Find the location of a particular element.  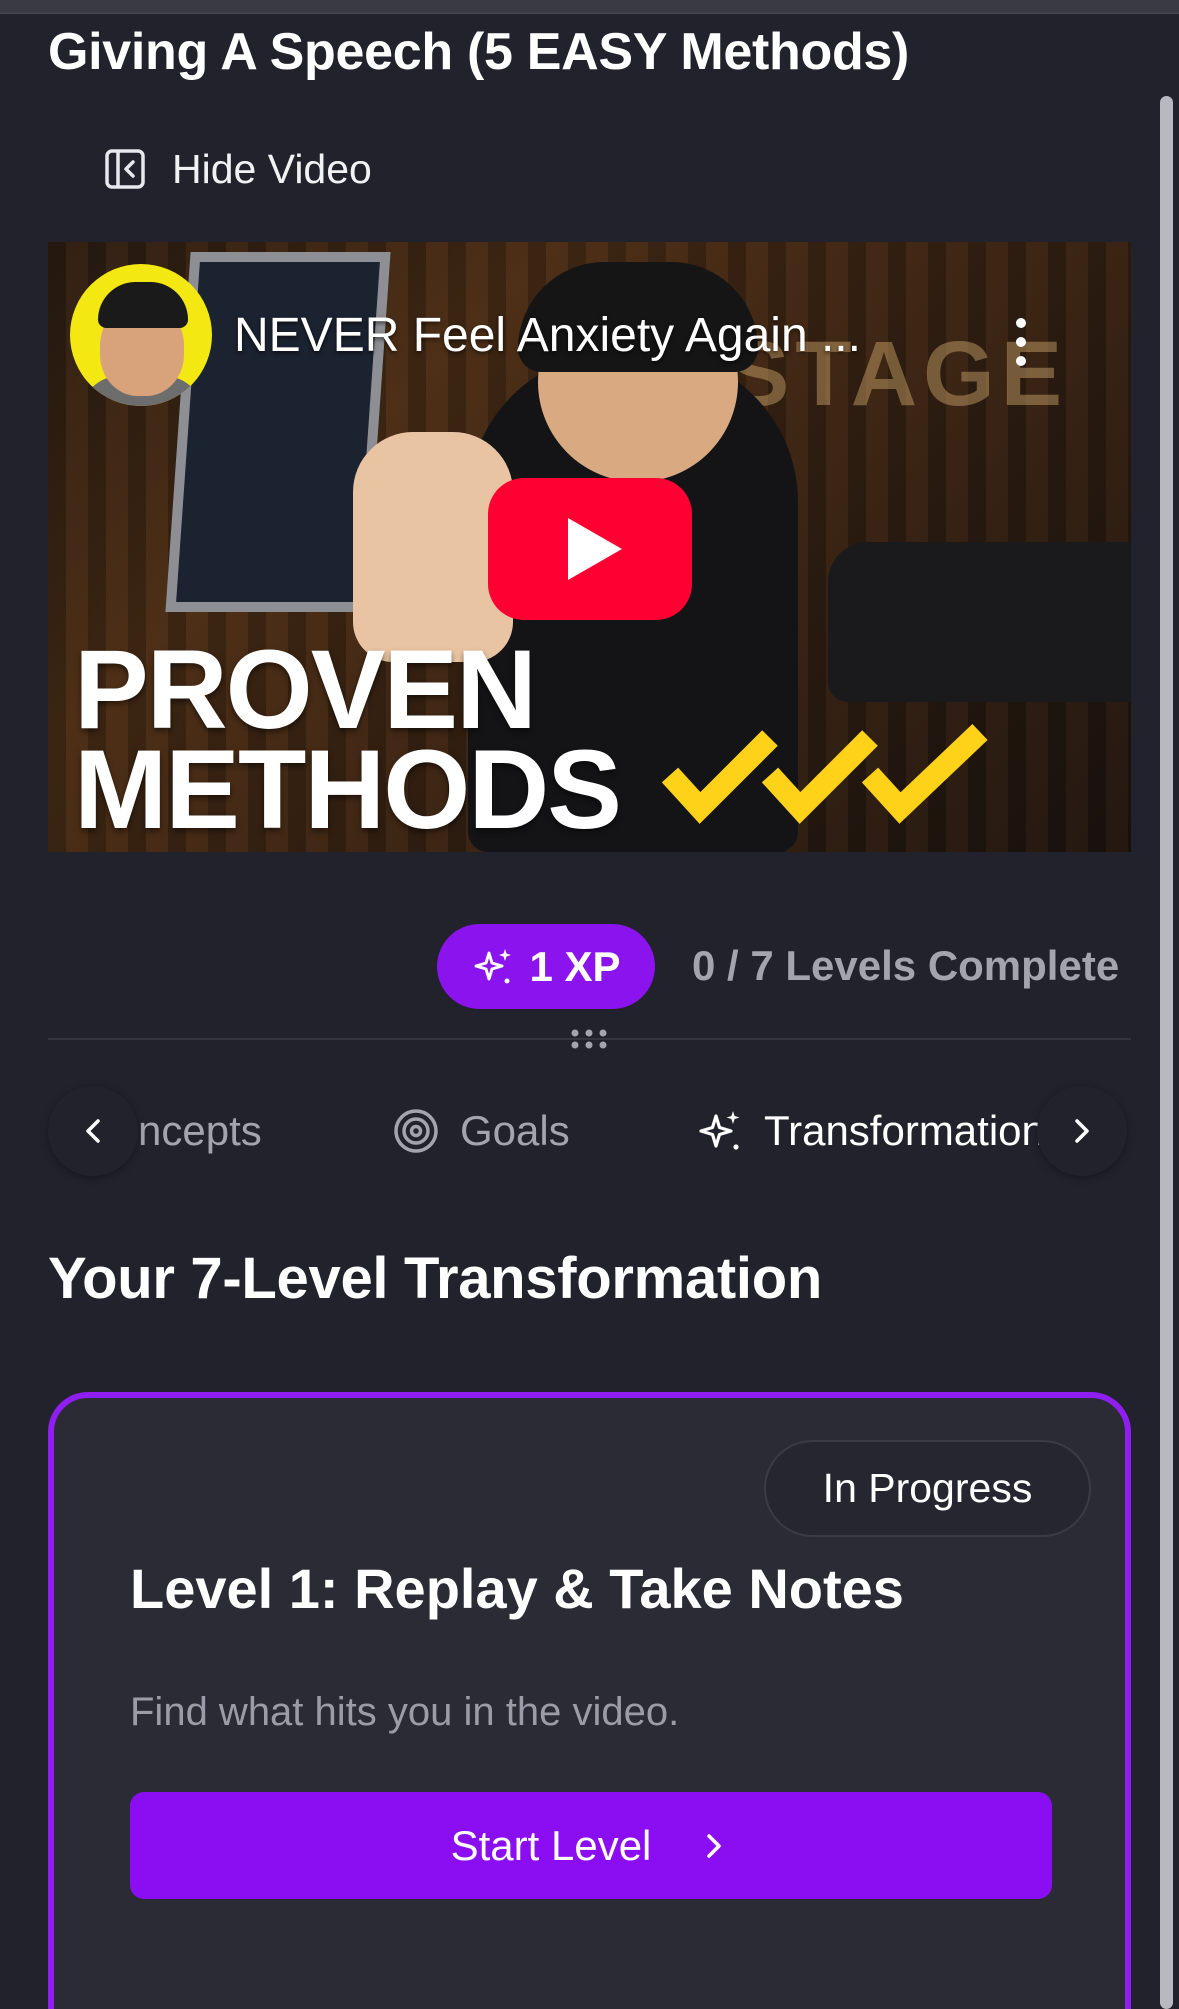

more-options-icon is located at coordinates (1021, 342).